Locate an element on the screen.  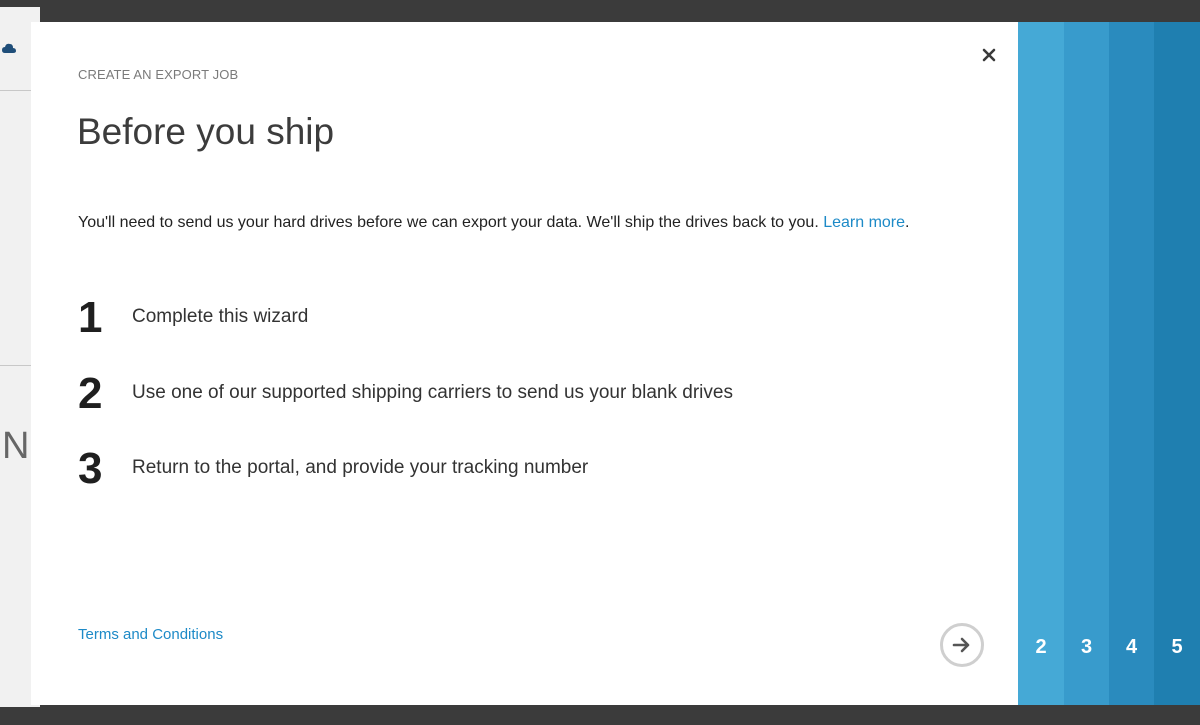
step-number: 2 is located at coordinates (90, 393).